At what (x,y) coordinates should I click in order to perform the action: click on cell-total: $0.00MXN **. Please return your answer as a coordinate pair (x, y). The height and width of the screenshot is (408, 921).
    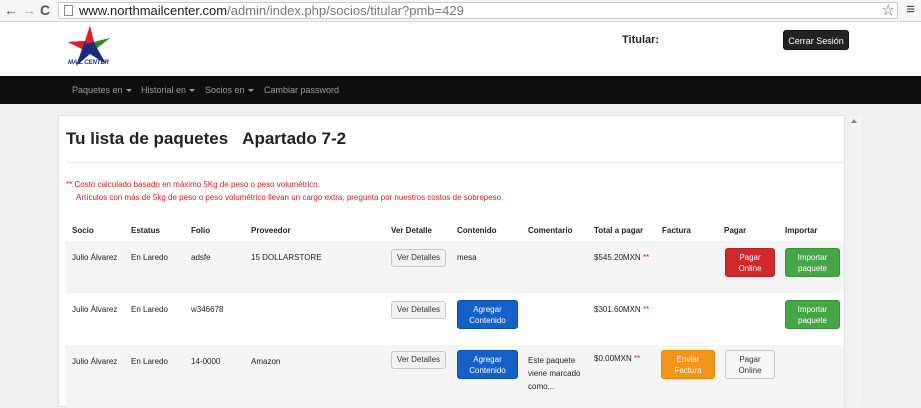
    Looking at the image, I should click on (617, 358).